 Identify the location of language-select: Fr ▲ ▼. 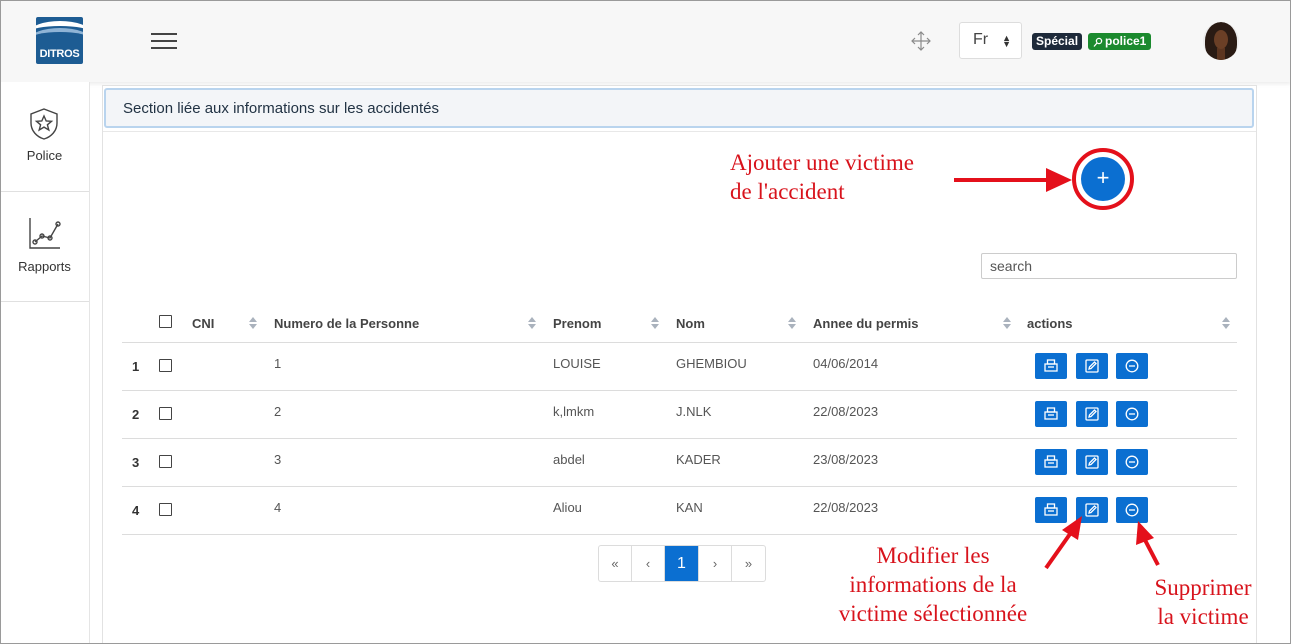
(990, 40).